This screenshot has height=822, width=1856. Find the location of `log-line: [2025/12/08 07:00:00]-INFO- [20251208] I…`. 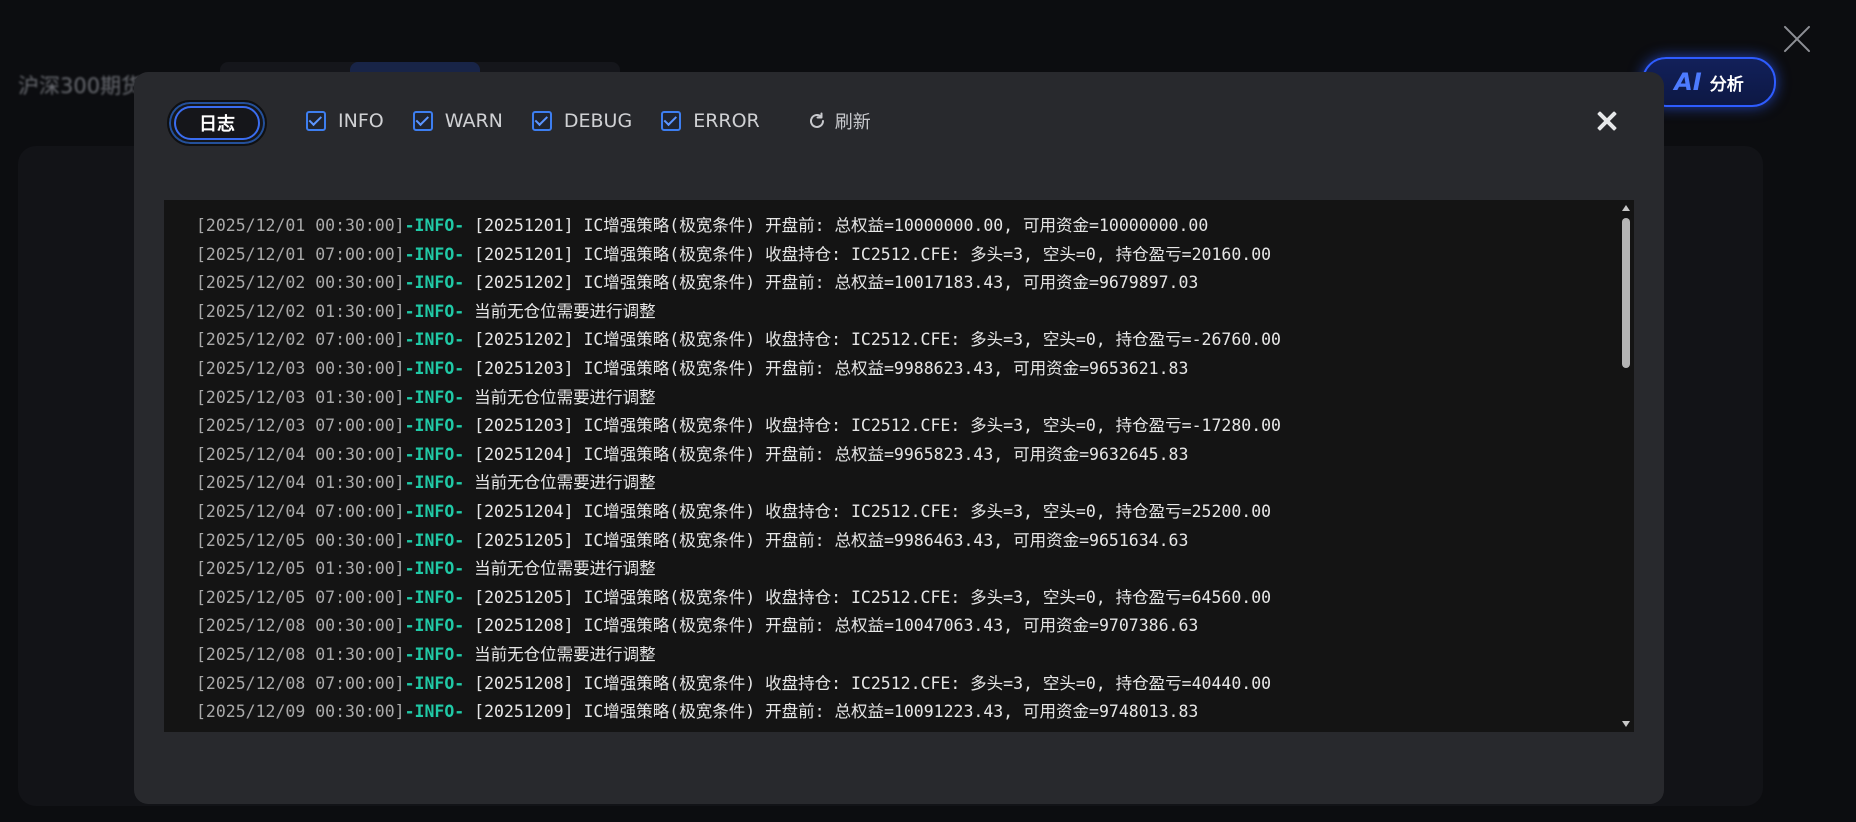

log-line: [2025/12/08 07:00:00]-INFO- [20251208] I… is located at coordinates (903, 684).